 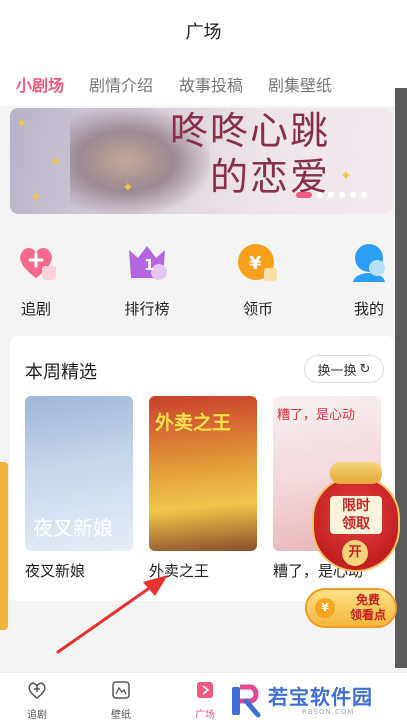 I want to click on drama-title: 外卖之王, so click(x=179, y=570).